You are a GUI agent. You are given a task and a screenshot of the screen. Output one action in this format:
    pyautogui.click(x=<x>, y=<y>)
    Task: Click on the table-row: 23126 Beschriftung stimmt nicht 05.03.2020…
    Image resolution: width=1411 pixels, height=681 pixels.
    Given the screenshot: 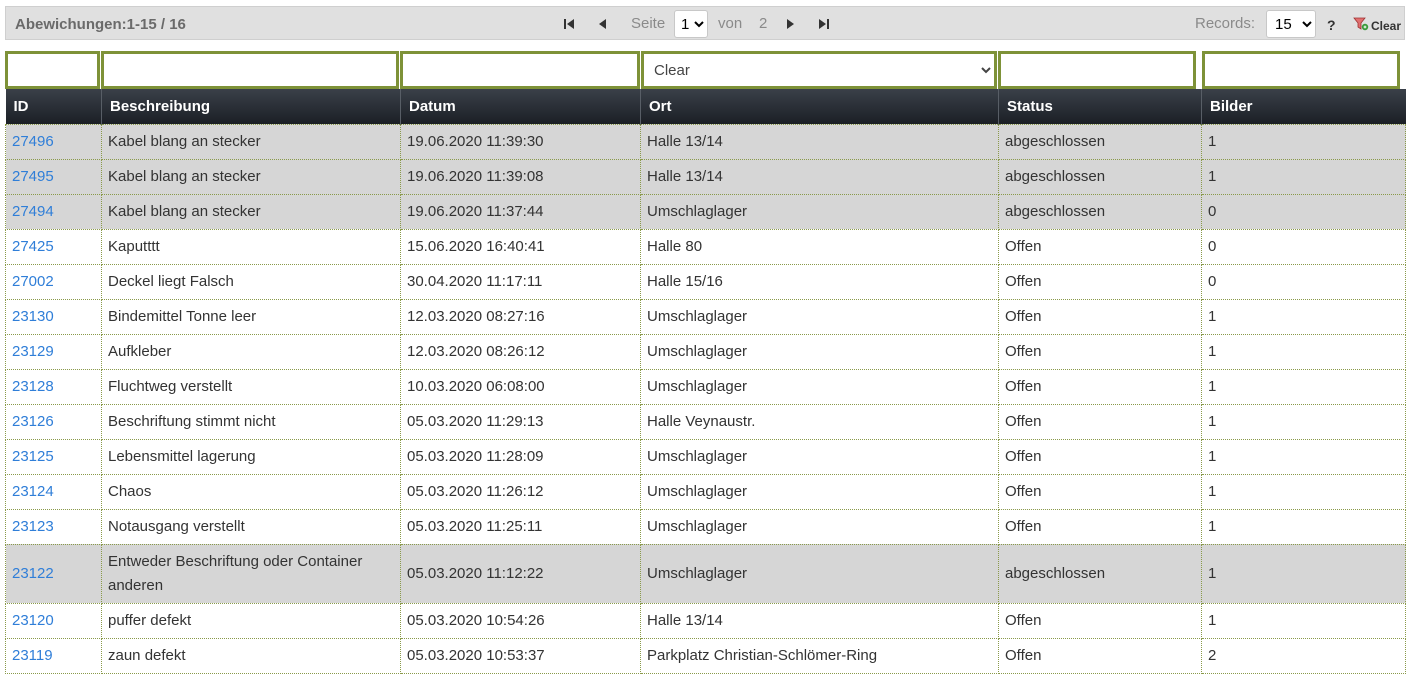 What is the action you would take?
    pyautogui.click(x=705, y=421)
    